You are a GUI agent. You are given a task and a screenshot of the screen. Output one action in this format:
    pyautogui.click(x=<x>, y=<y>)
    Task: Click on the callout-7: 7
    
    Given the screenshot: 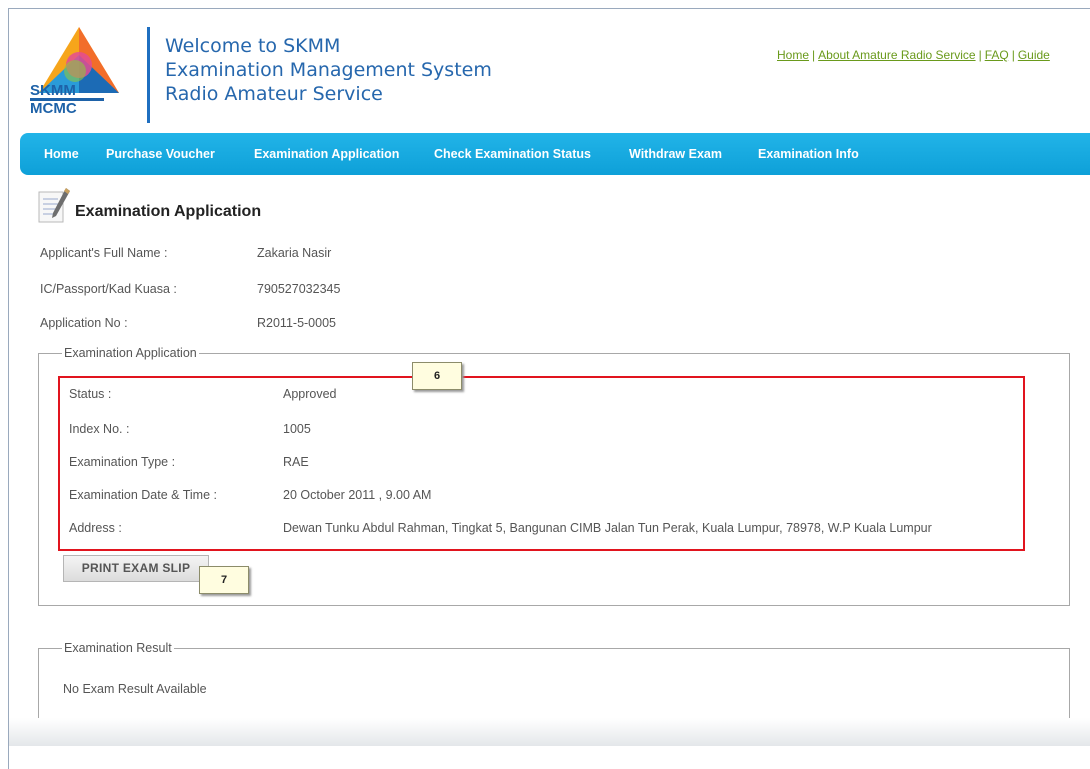 What is the action you would take?
    pyautogui.click(x=224, y=580)
    